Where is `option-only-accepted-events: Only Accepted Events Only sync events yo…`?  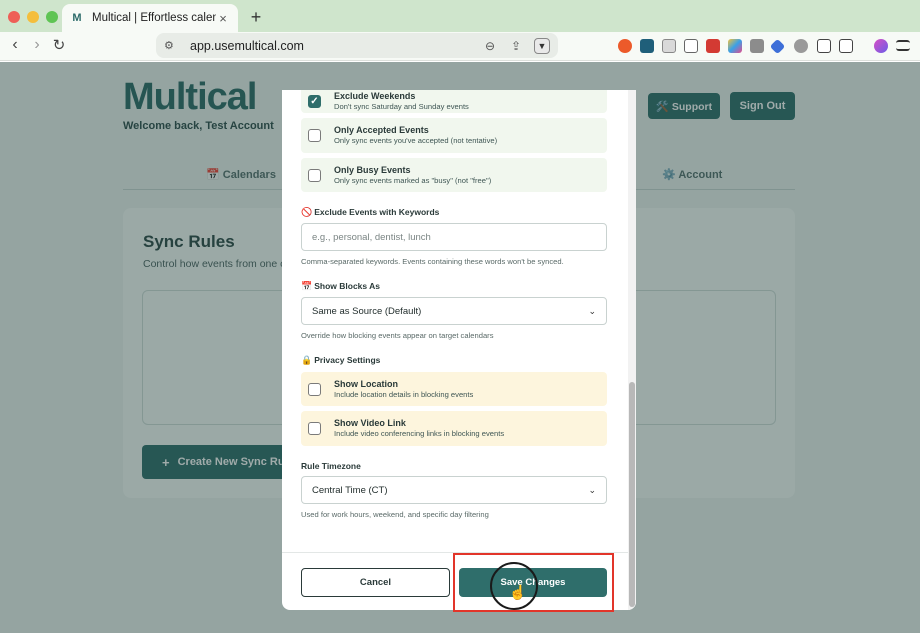 option-only-accepted-events: Only Accepted Events Only sync events yo… is located at coordinates (454, 135).